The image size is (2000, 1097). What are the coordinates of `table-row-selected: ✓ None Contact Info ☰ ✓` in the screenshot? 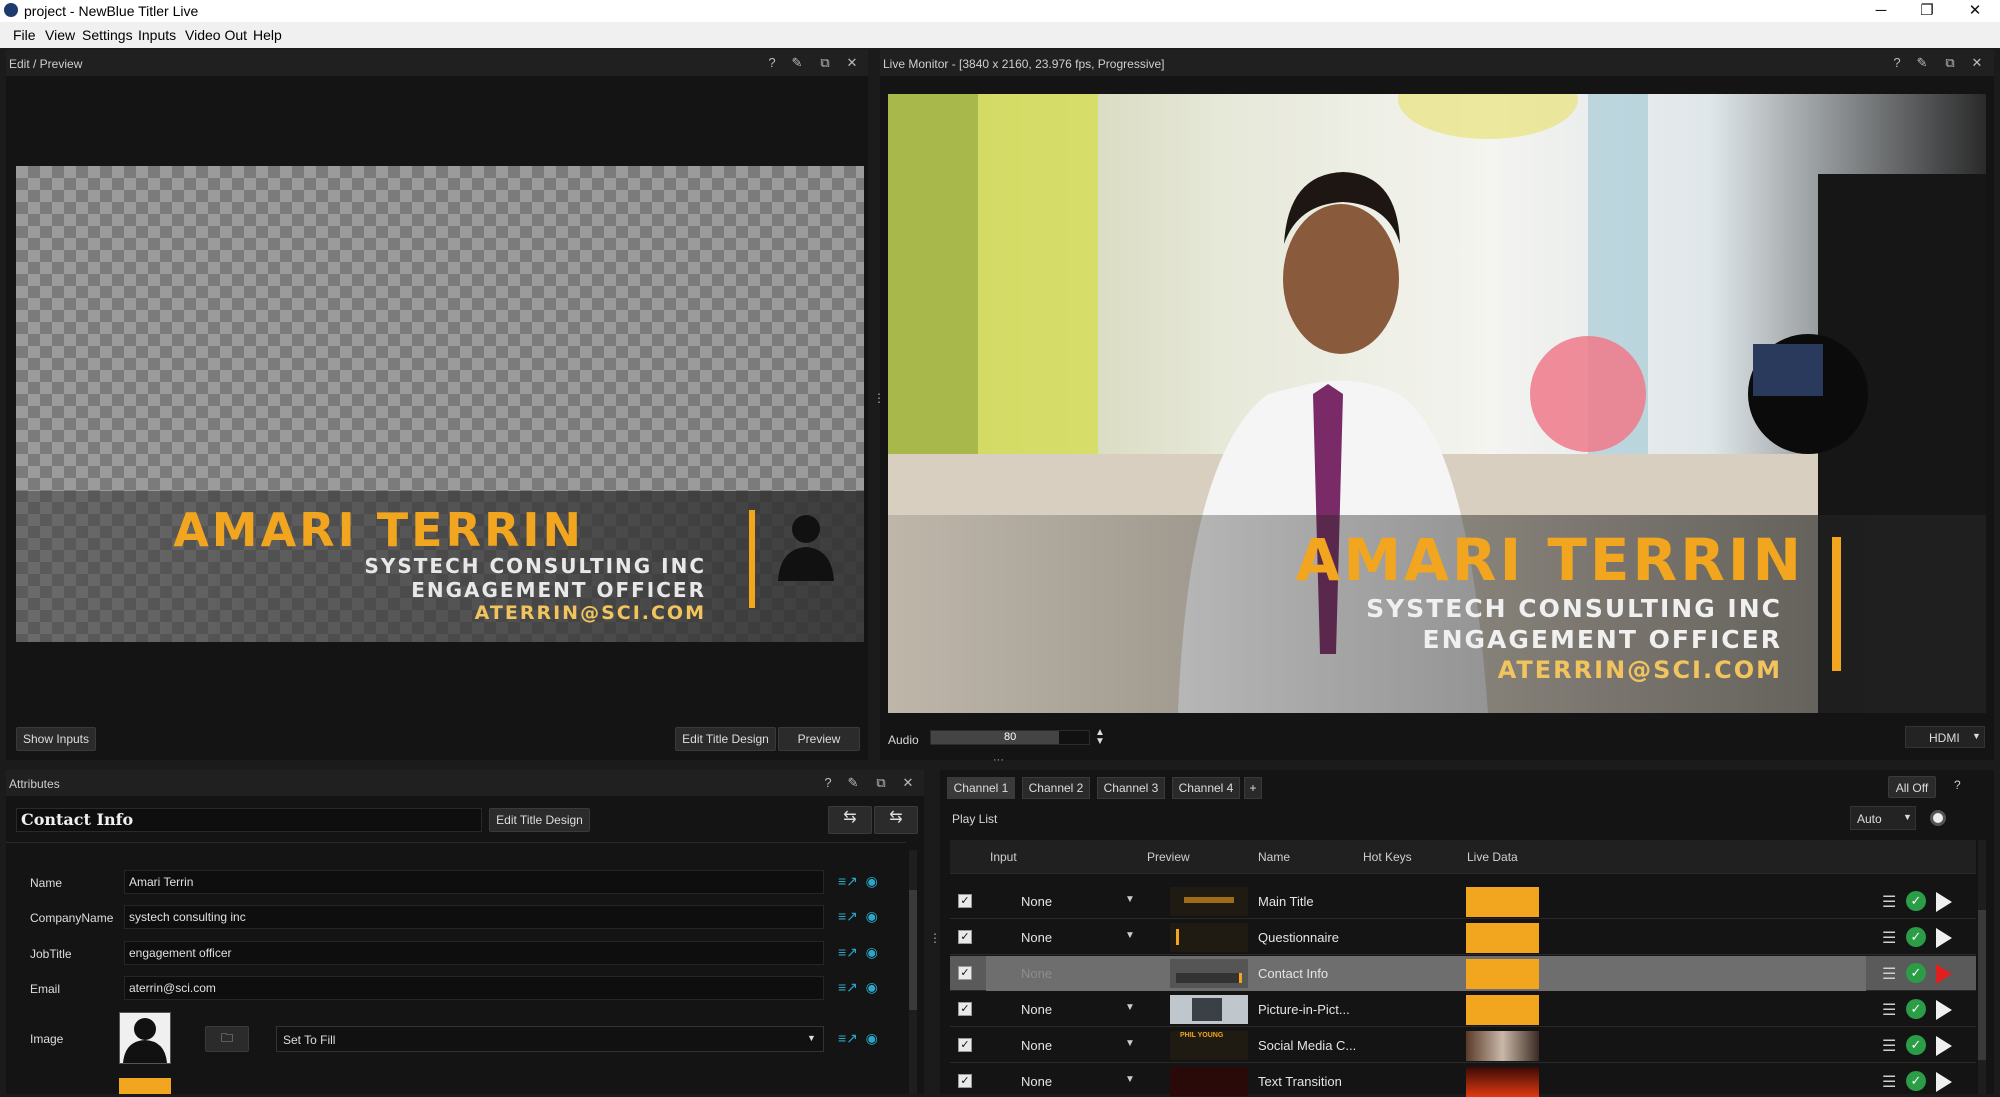 It's located at (1463, 973).